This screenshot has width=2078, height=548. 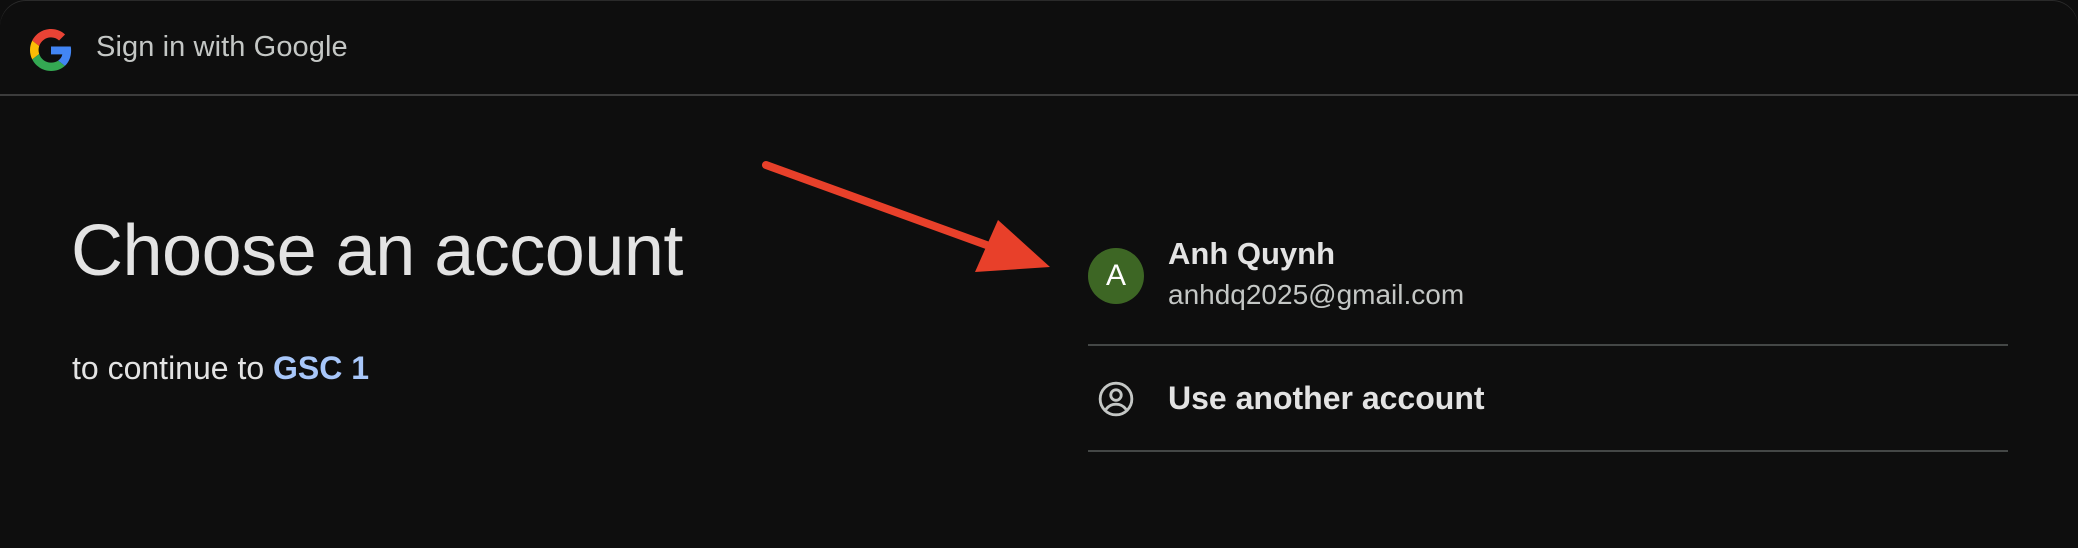 What do you see at coordinates (906, 216) in the screenshot?
I see `red-arrow-annotation` at bounding box center [906, 216].